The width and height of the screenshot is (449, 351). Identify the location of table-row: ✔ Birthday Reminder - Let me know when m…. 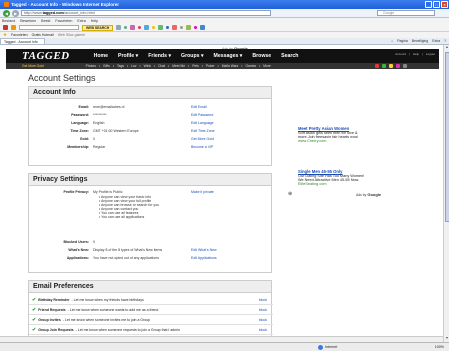
(151, 300).